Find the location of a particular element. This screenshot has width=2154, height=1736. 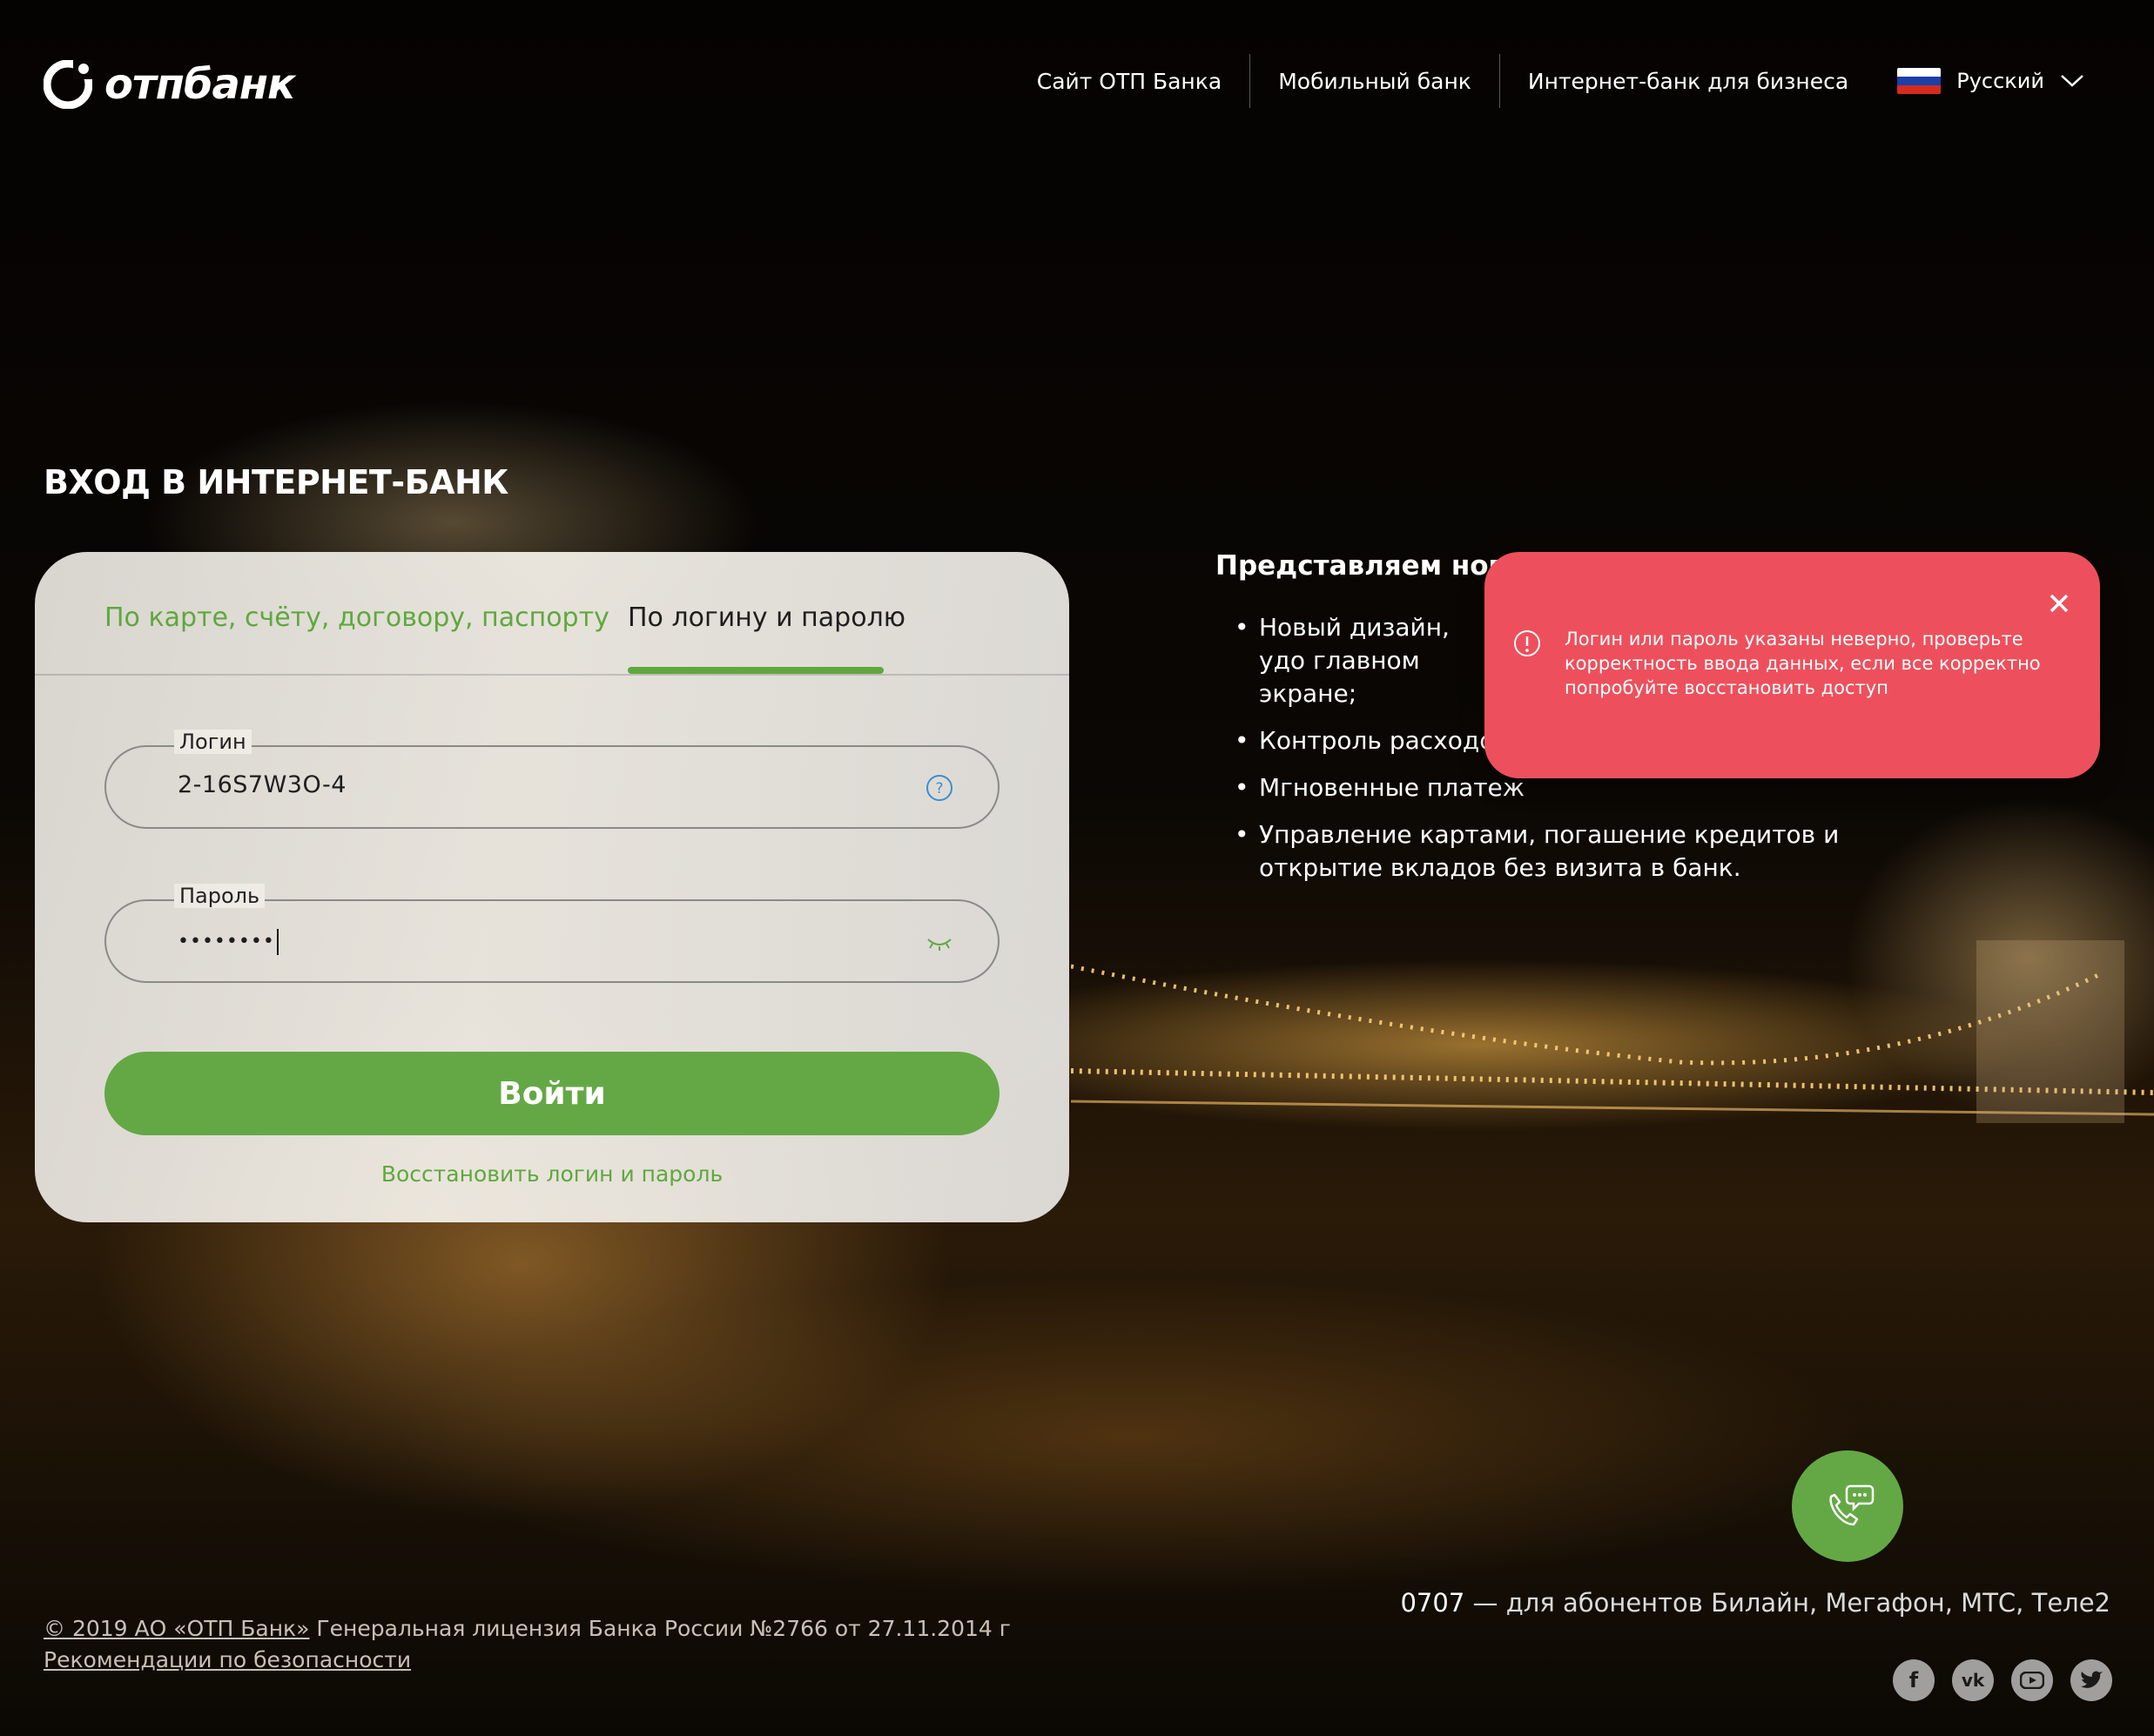

nav-link-otp-site: Сайт ОТП Банка is located at coordinates (1130, 81).